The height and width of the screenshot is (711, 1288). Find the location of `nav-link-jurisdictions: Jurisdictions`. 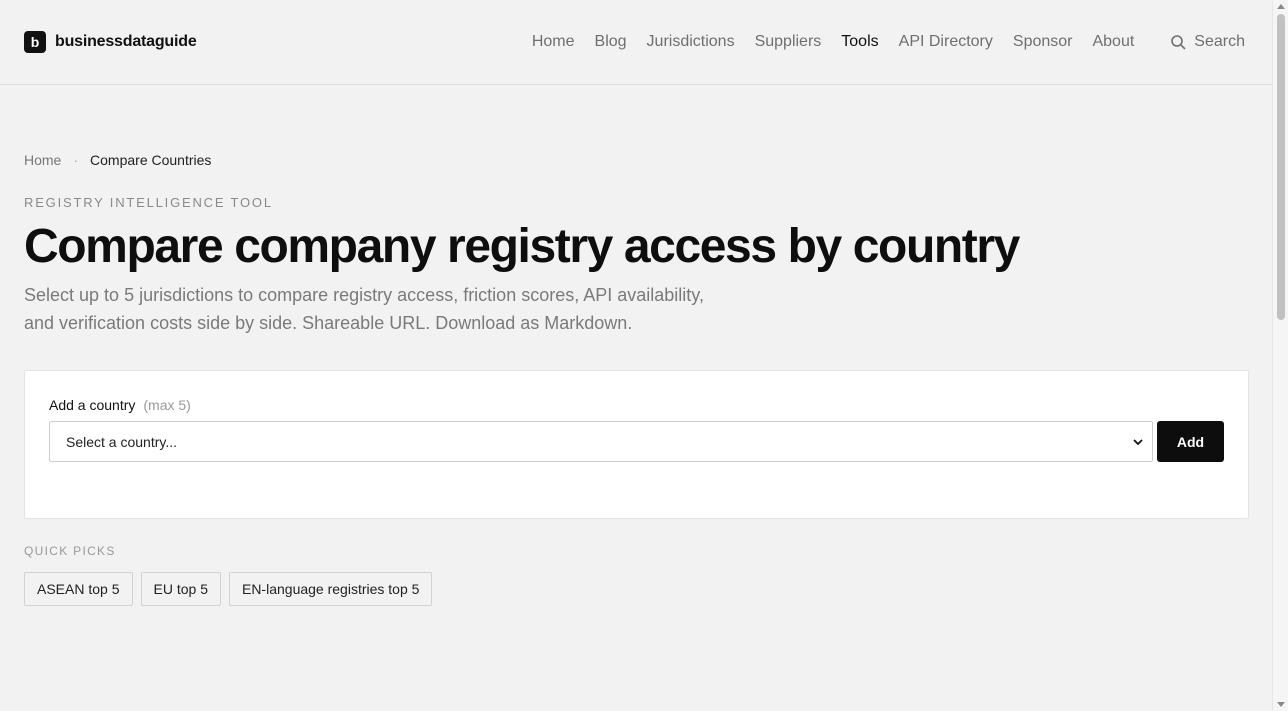

nav-link-jurisdictions: Jurisdictions is located at coordinates (691, 42).